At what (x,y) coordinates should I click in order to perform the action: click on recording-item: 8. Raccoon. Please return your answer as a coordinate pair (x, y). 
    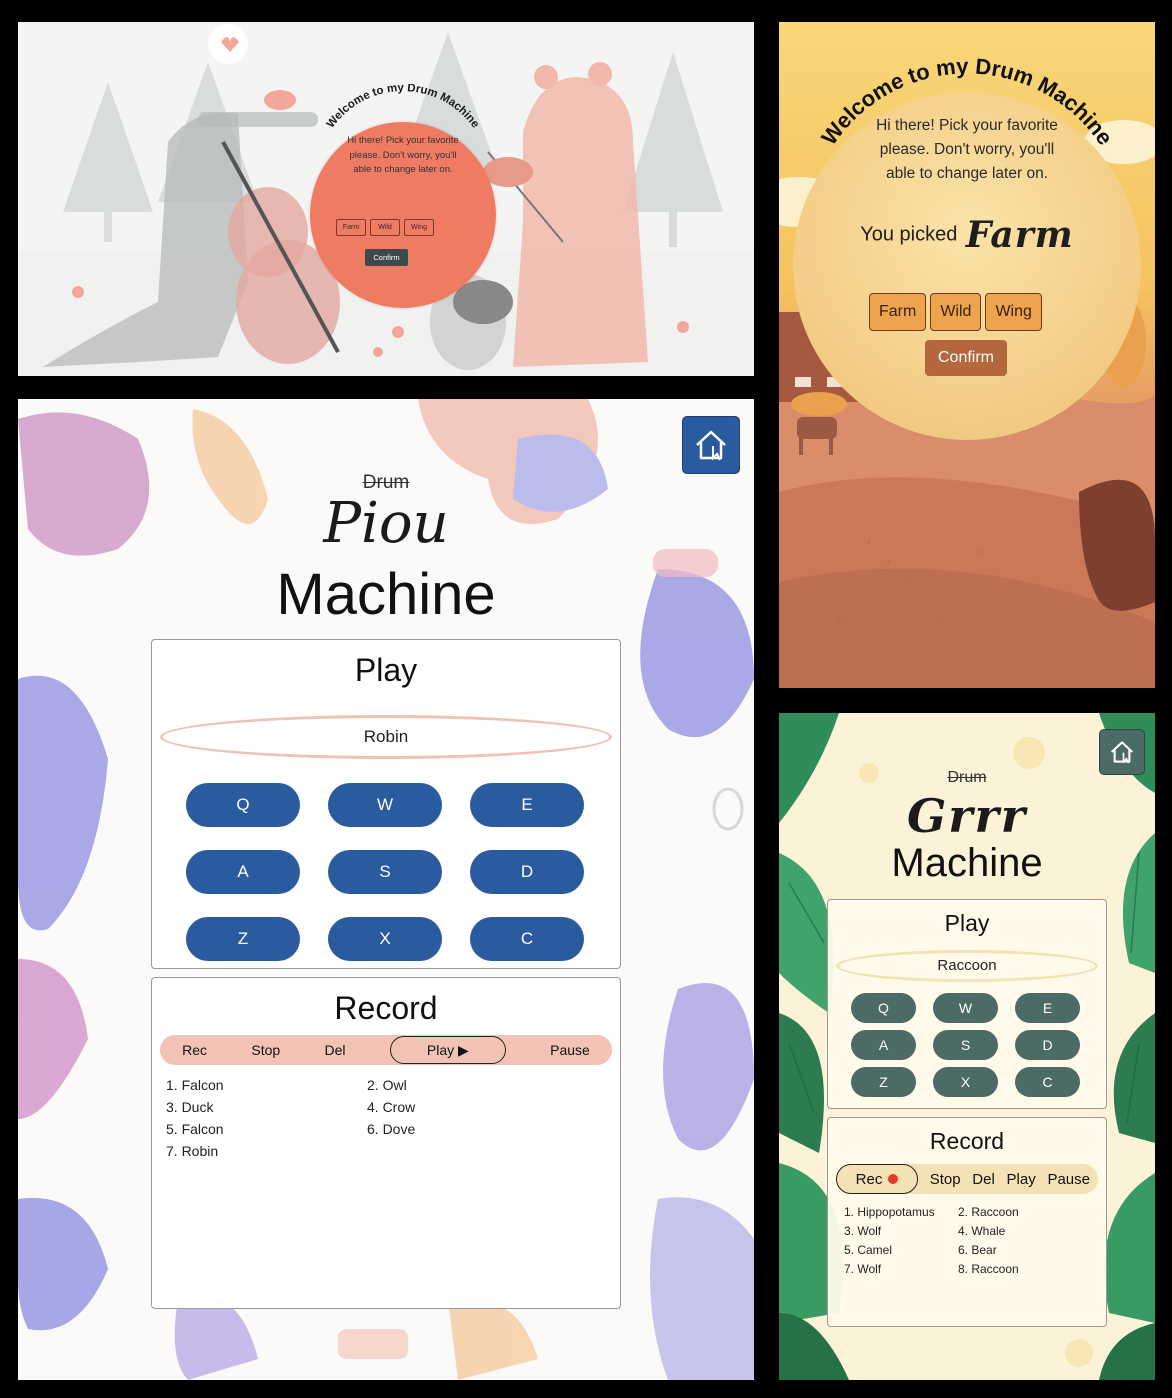
    Looking at the image, I should click on (1016, 1269).